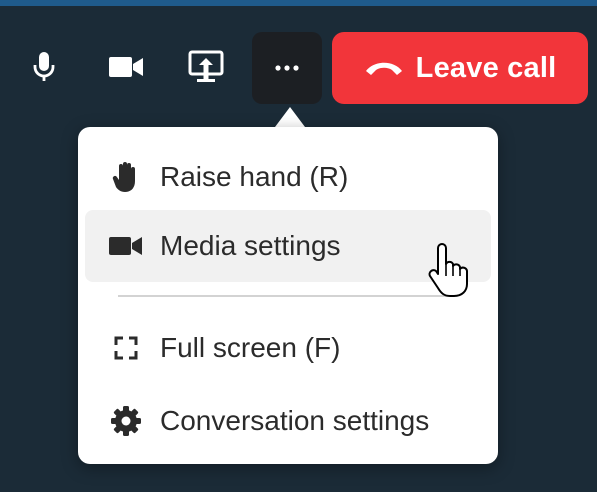  What do you see at coordinates (126, 348) in the screenshot?
I see `fullscreen-icon` at bounding box center [126, 348].